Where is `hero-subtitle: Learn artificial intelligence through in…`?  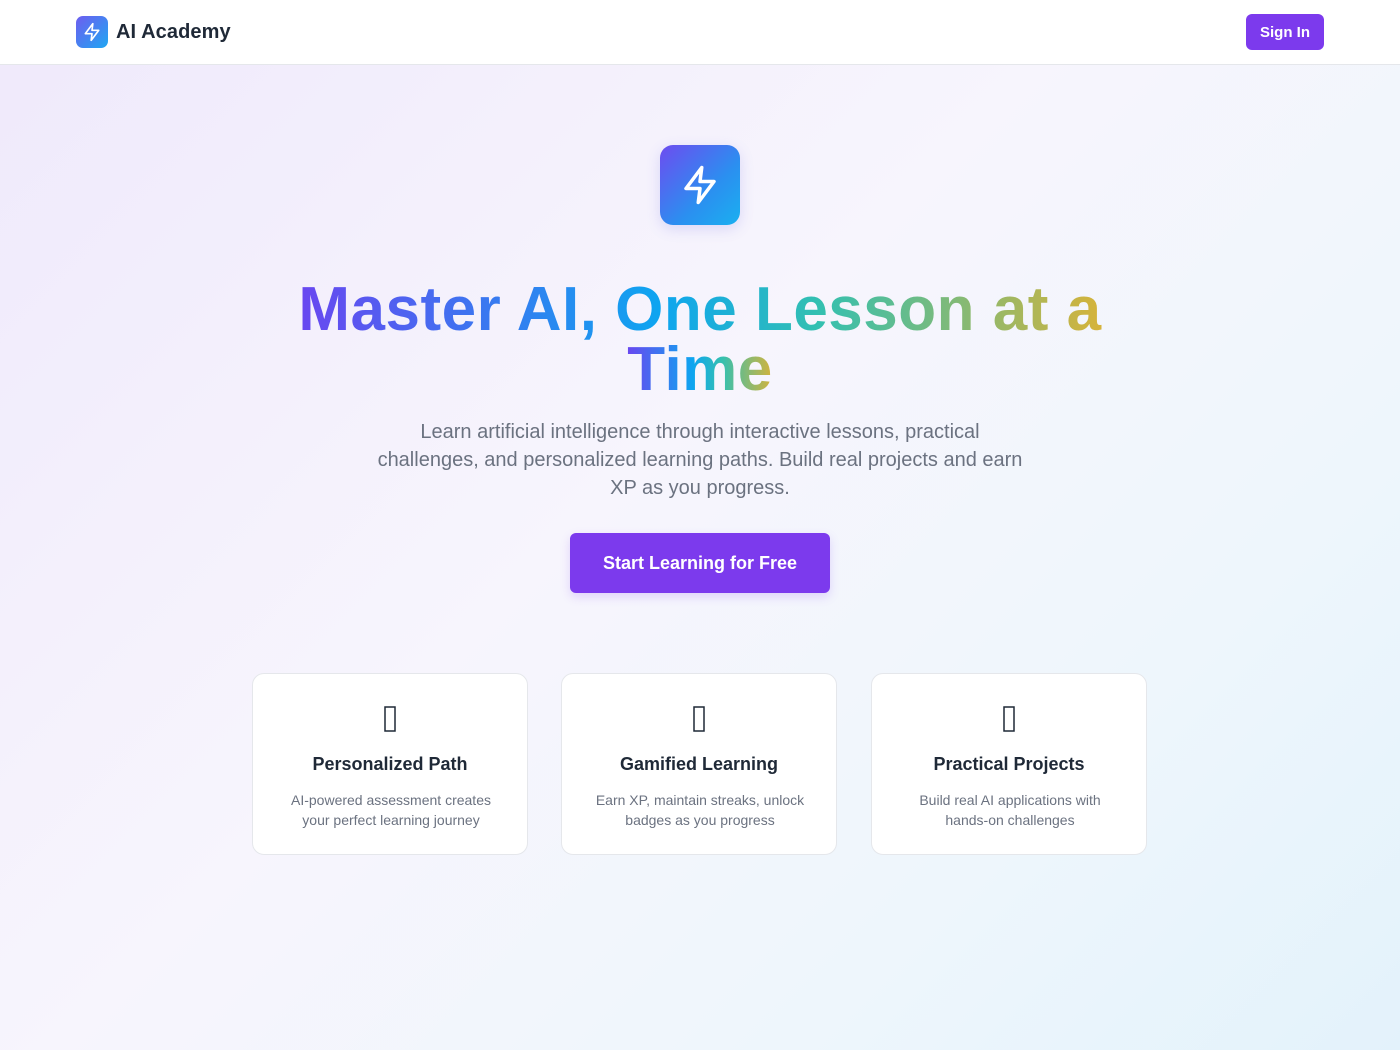
hero-subtitle: Learn artificial intelligence through in… is located at coordinates (700, 460).